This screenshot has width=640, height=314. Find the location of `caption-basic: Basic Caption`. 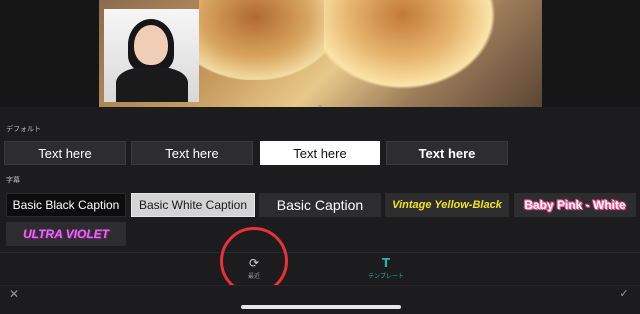

caption-basic: Basic Caption is located at coordinates (320, 205).